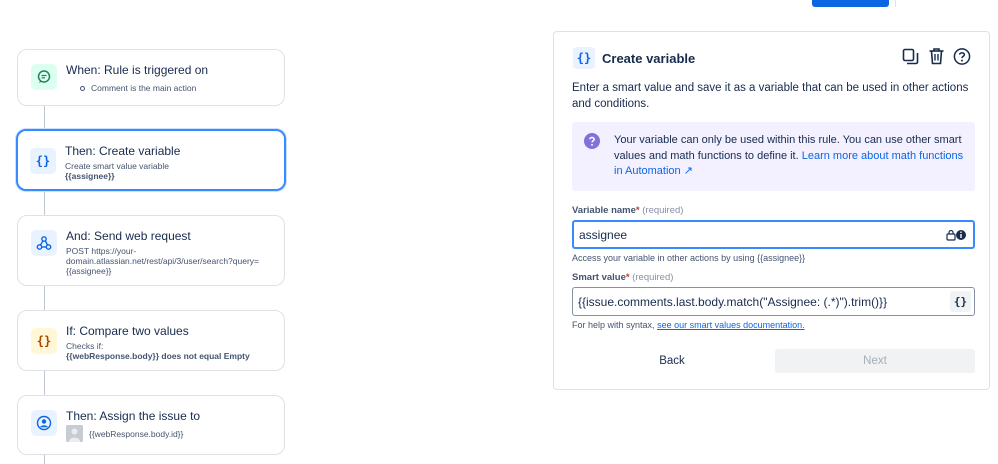  I want to click on panel-toolbar, so click(936, 56).